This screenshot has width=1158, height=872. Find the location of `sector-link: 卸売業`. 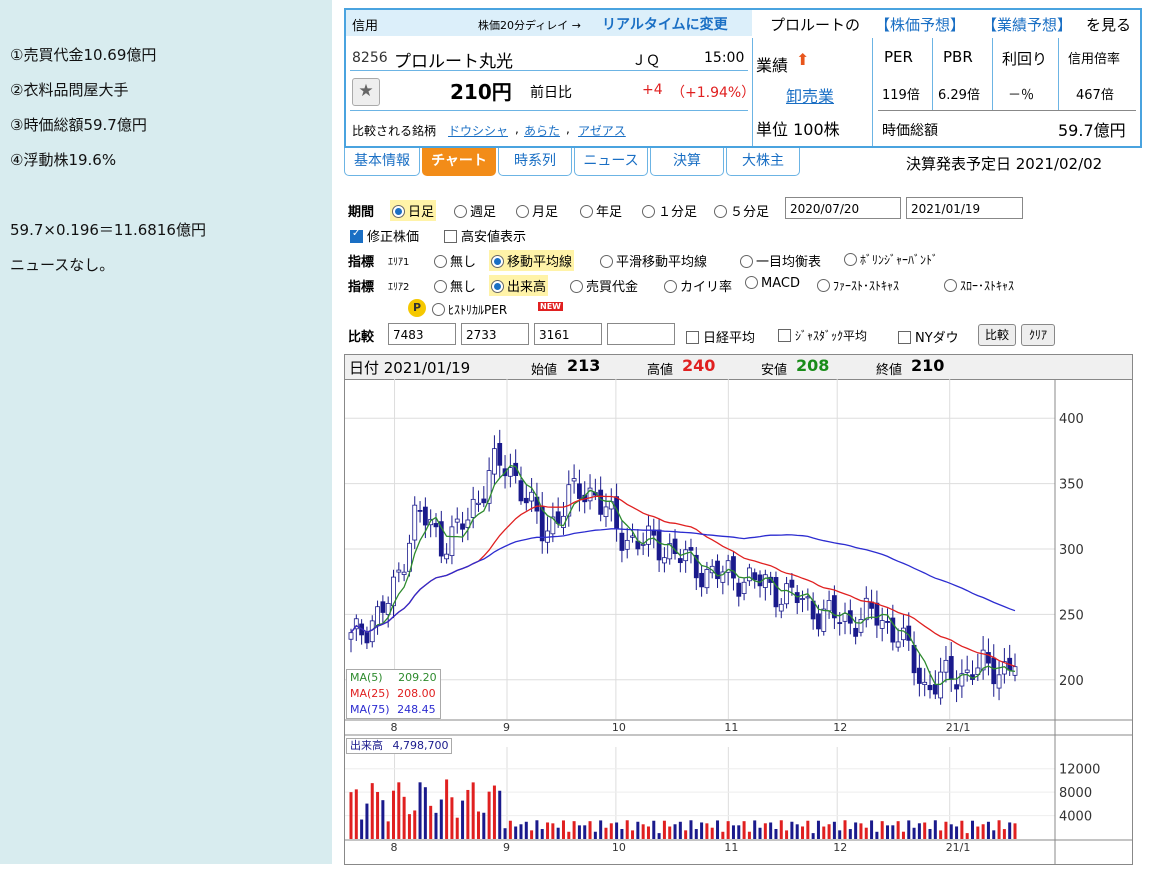

sector-link: 卸売業 is located at coordinates (810, 95).